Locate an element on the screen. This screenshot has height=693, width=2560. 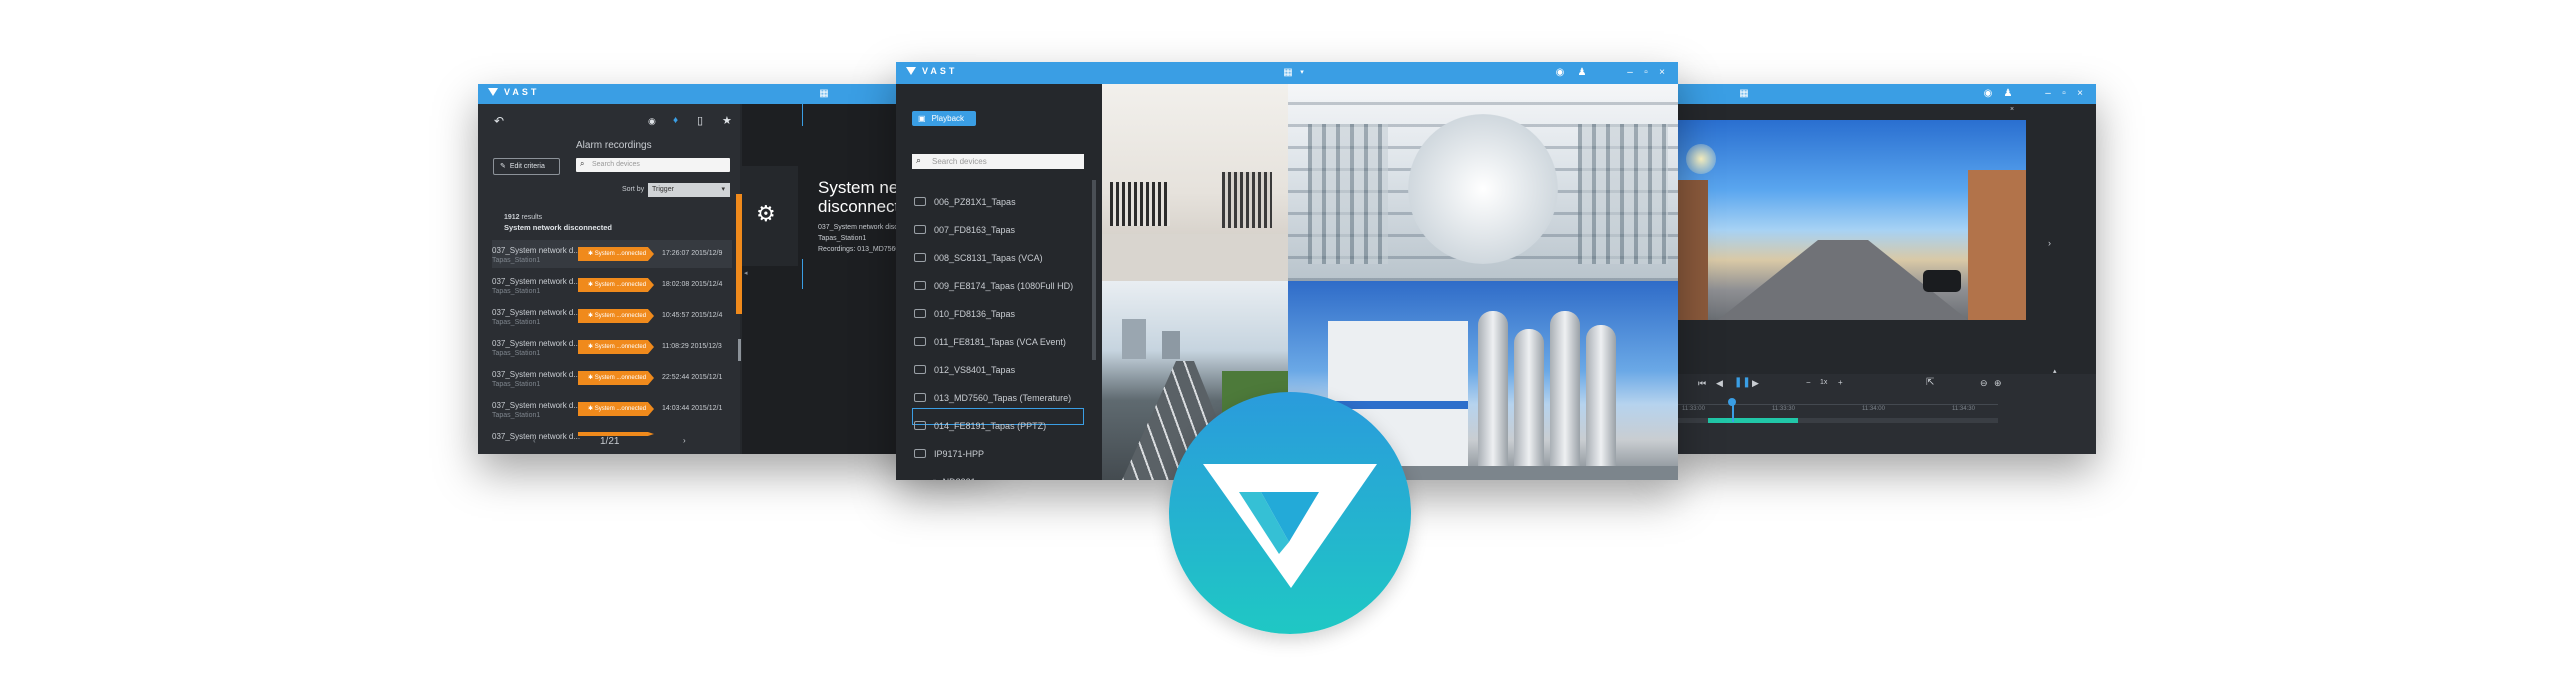
device-item: 007_FD8163_Tapas is located at coordinates (964, 230).